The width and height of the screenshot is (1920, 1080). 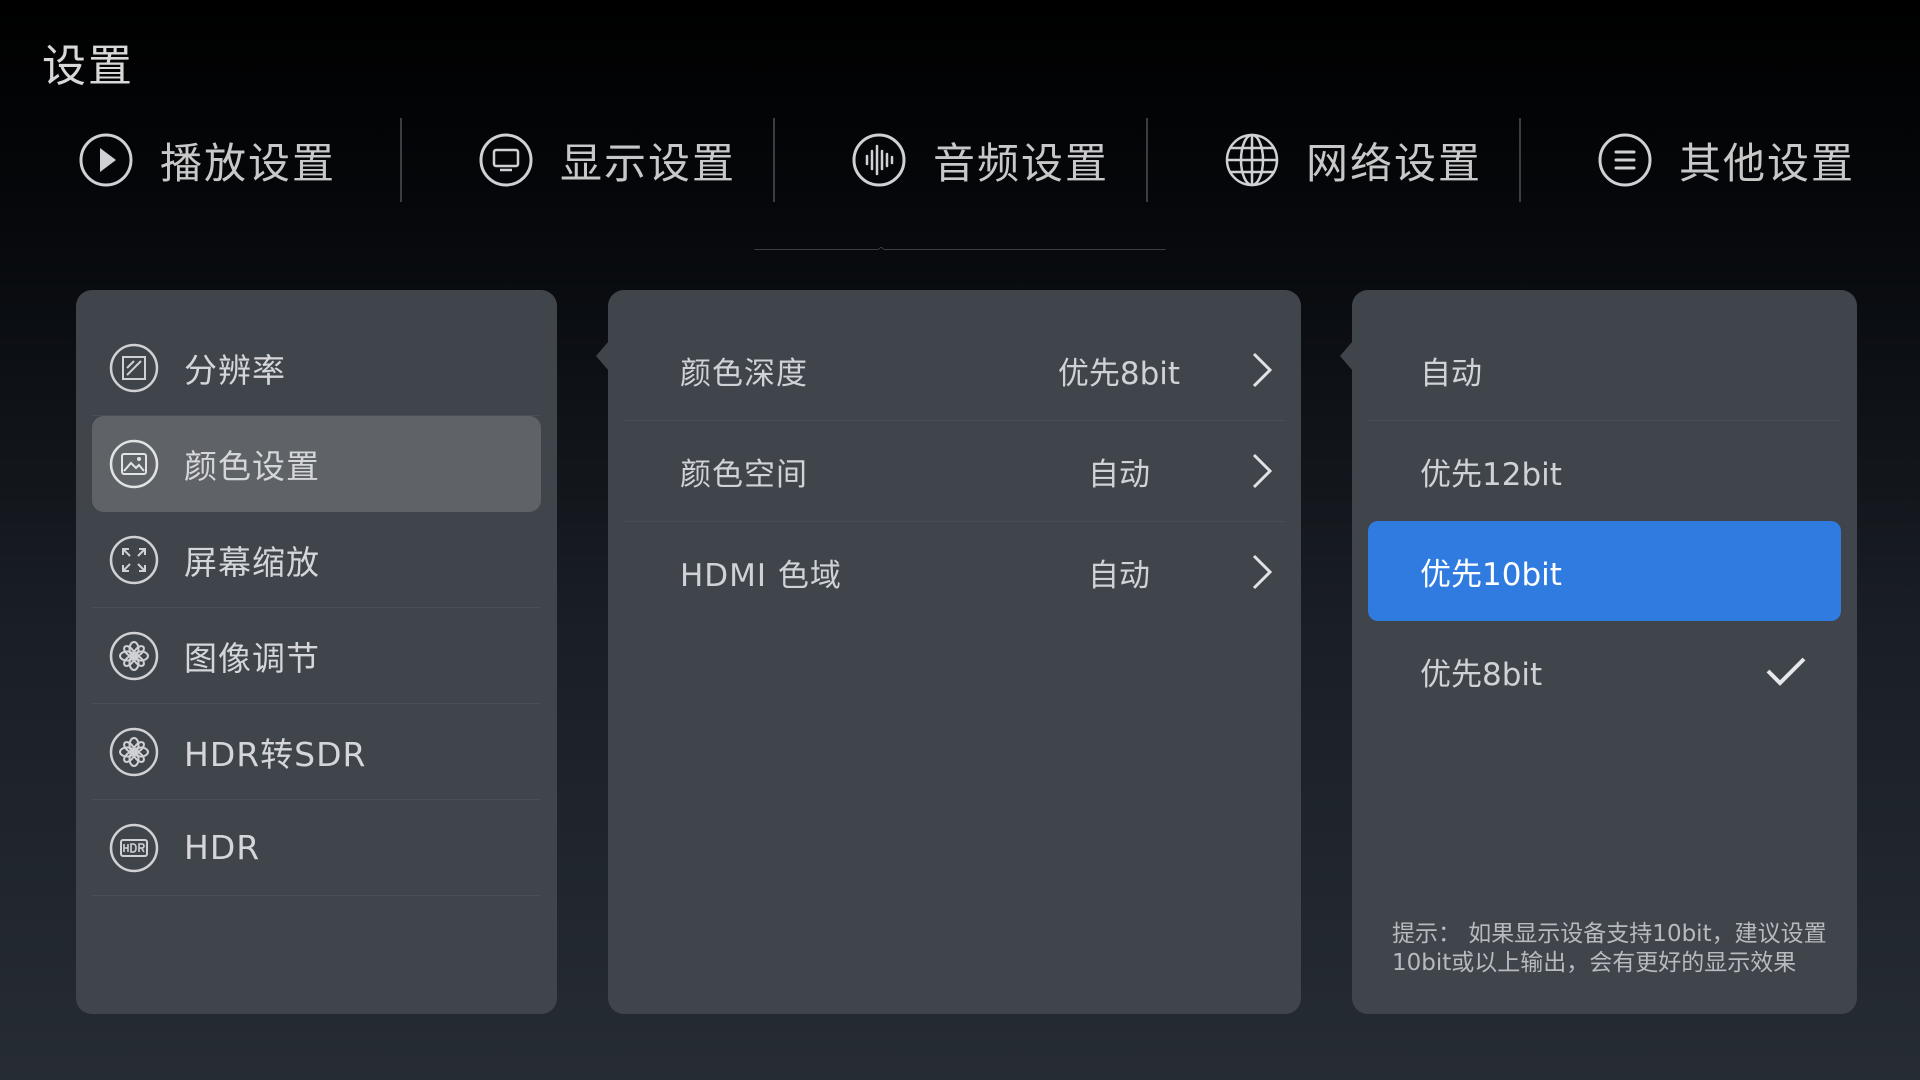 I want to click on setting-row-color-depth: 颜色深度 优先8bit, so click(x=954, y=370).